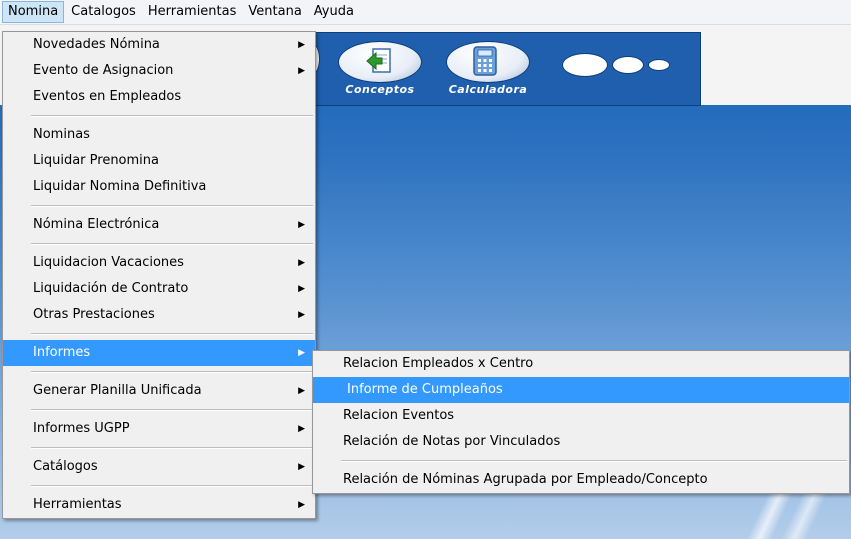 Image resolution: width=851 pixels, height=539 pixels. I want to click on menu-item-label: Otras Prestaciones, so click(94, 314).